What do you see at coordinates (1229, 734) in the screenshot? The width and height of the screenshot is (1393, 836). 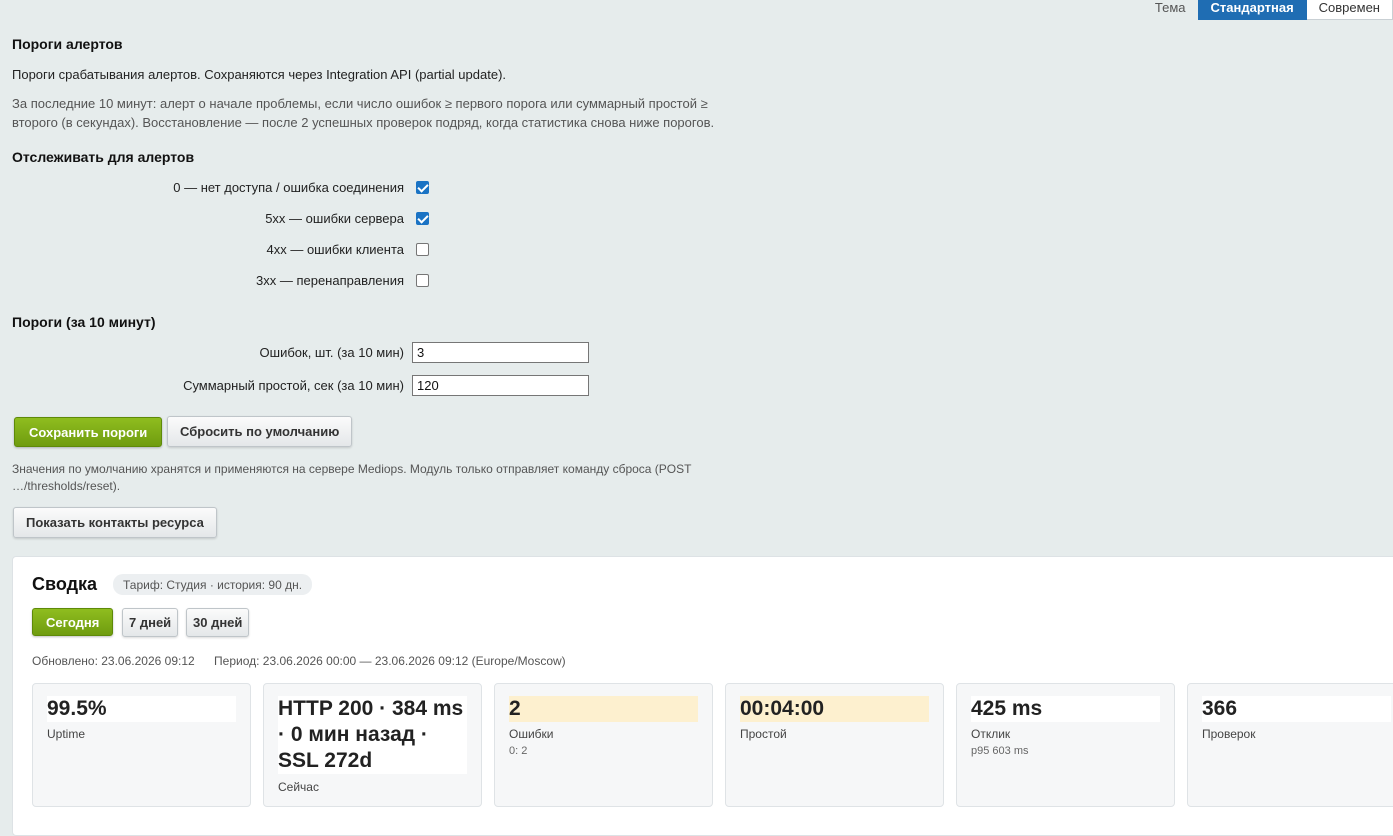 I see `stat-label: Проверок` at bounding box center [1229, 734].